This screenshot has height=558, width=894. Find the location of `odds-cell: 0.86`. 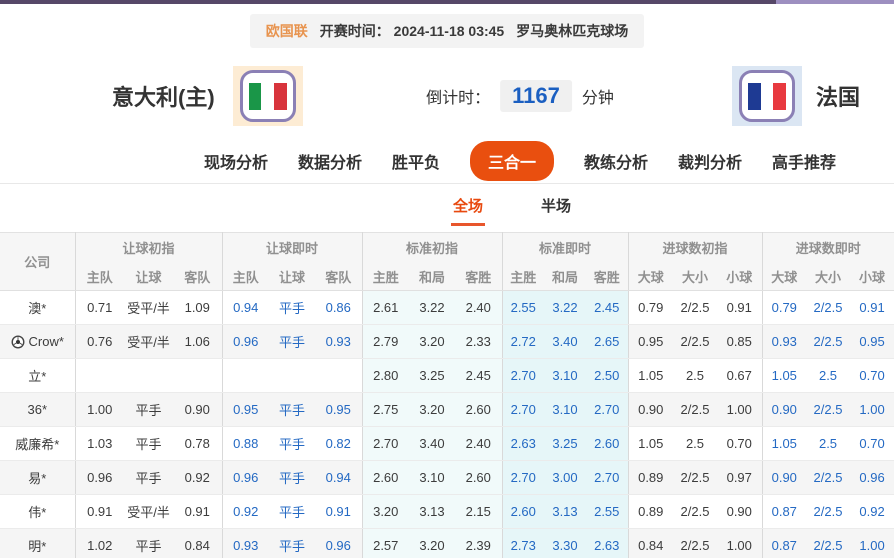

odds-cell: 0.86 is located at coordinates (338, 307).